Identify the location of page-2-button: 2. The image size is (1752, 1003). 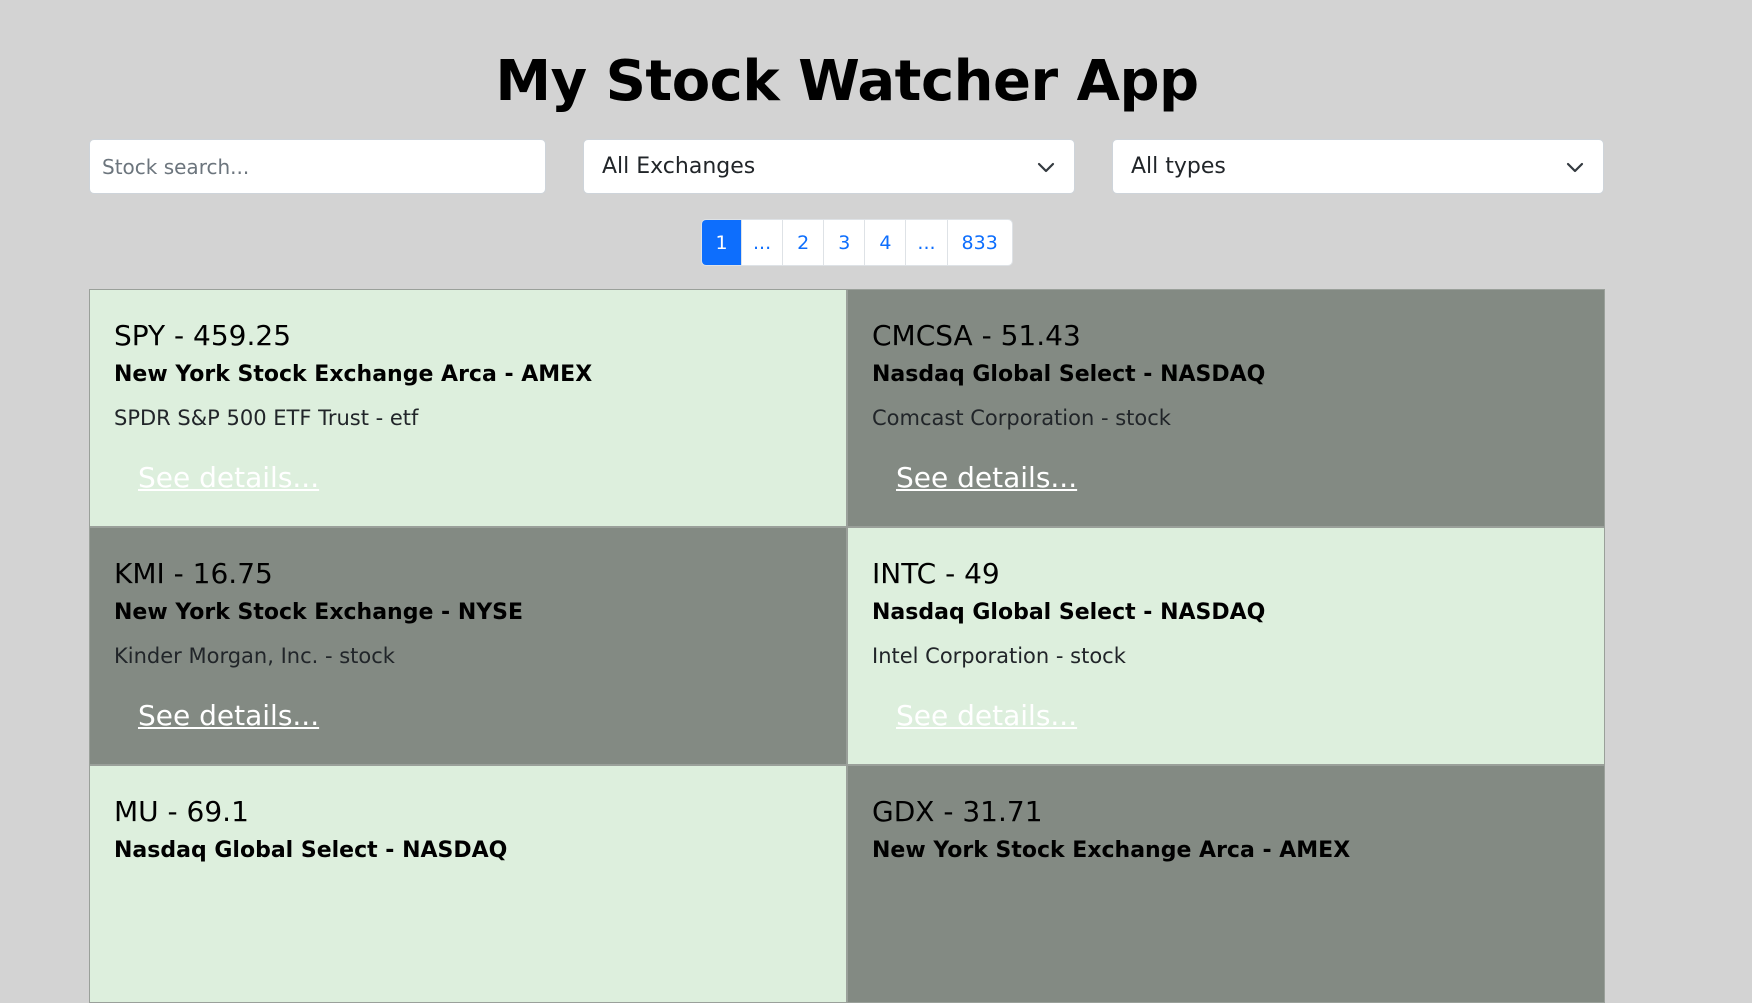
(802, 242).